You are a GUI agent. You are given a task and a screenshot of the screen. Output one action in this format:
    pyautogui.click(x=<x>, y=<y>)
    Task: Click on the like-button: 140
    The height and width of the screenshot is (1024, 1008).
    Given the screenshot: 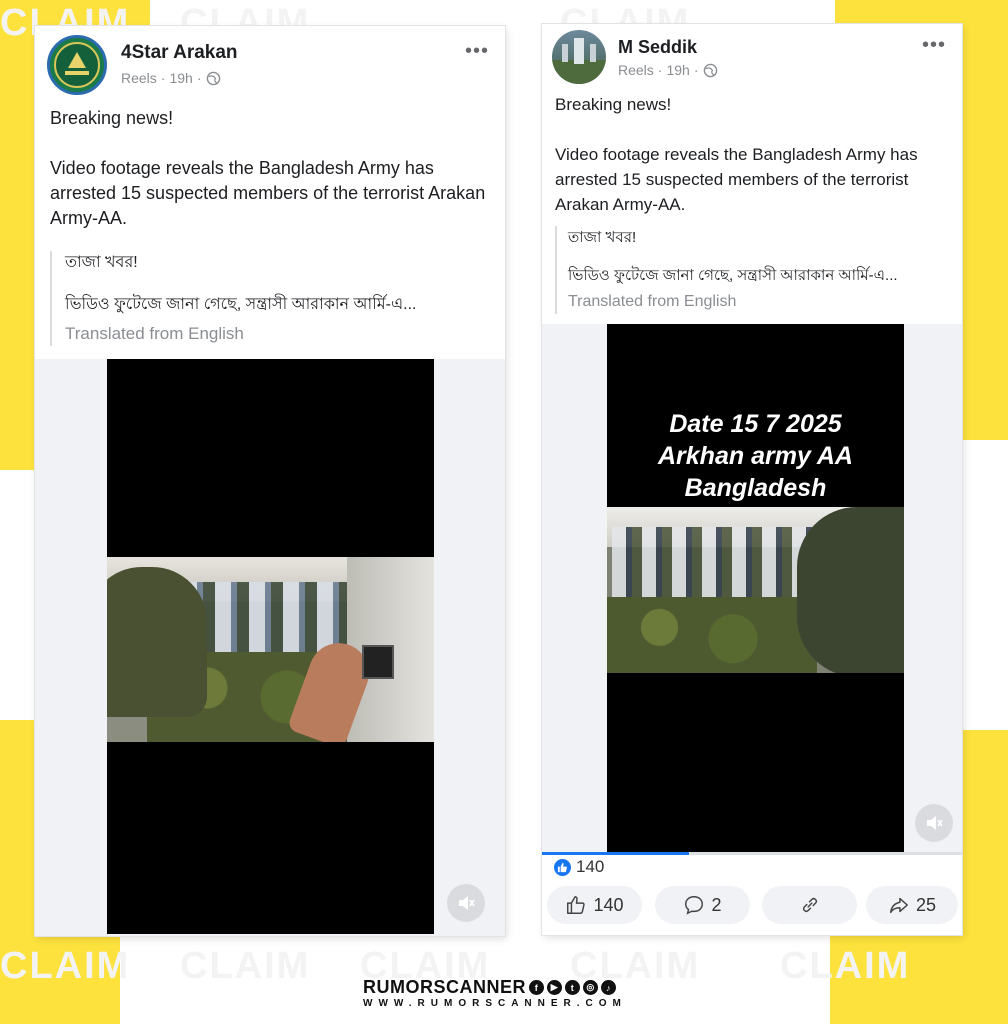 What is the action you would take?
    pyautogui.click(x=594, y=905)
    